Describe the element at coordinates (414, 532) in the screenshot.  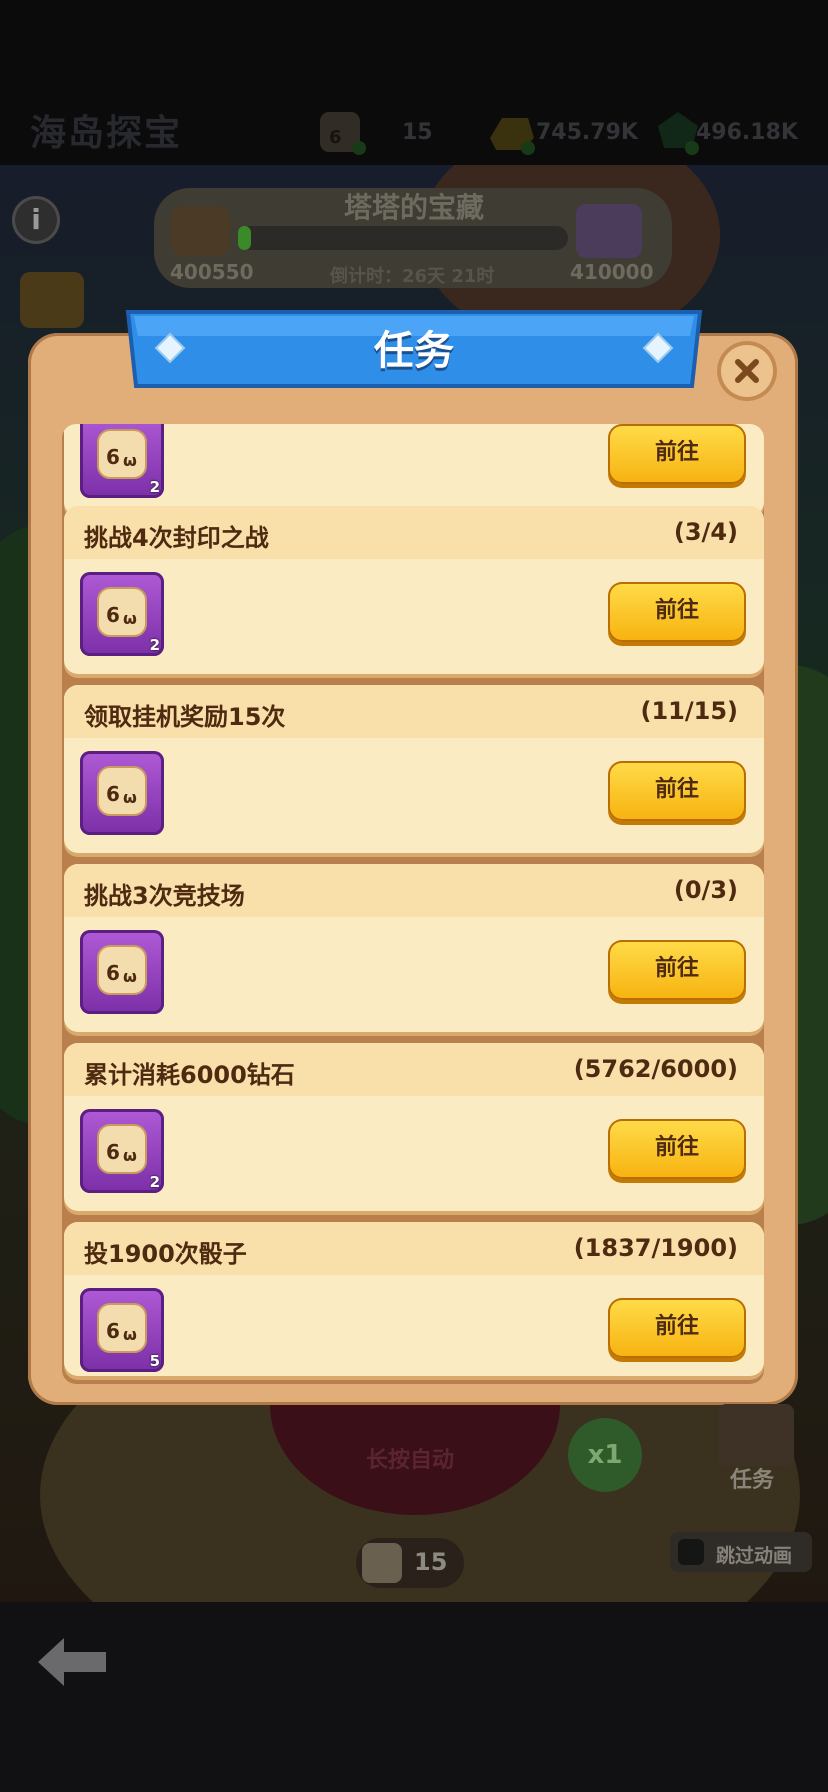
I see `task-header: 挑战4次封印之战 (3/4)` at that location.